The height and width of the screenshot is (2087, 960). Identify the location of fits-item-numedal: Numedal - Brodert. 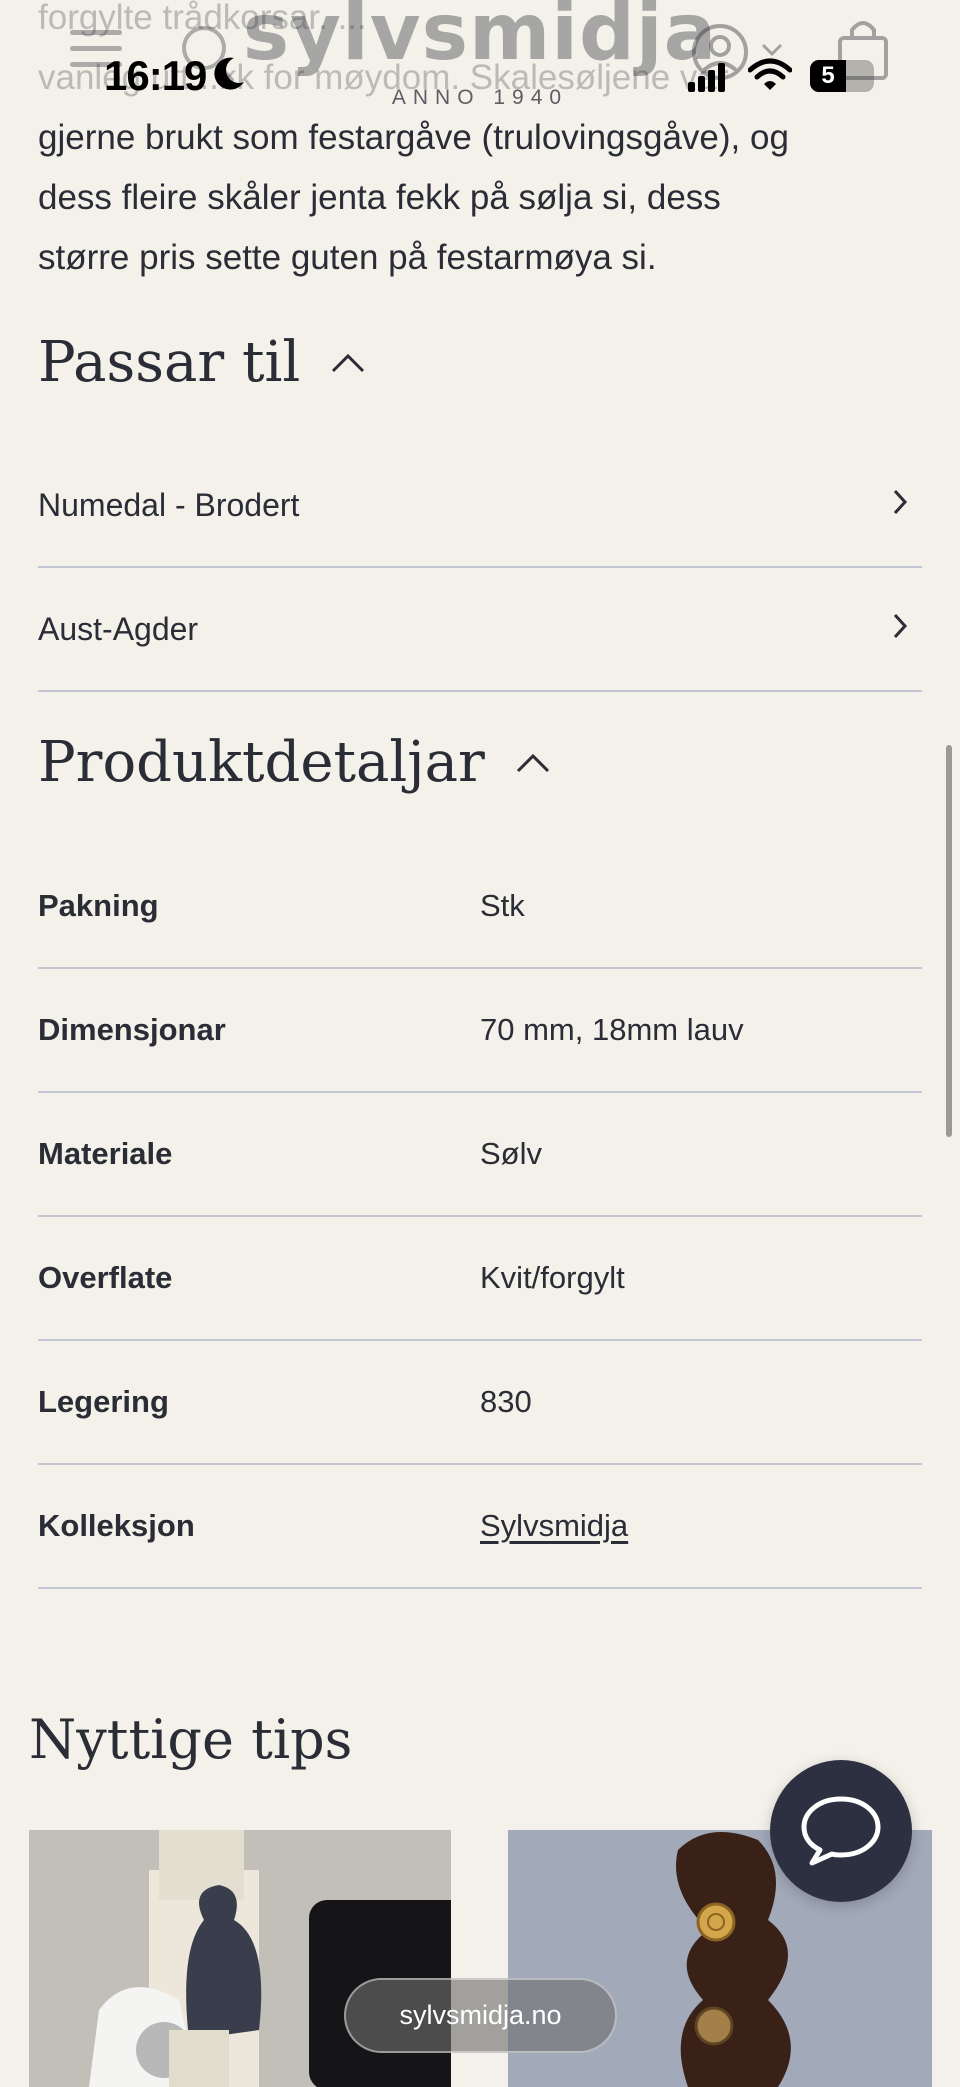
(480, 506).